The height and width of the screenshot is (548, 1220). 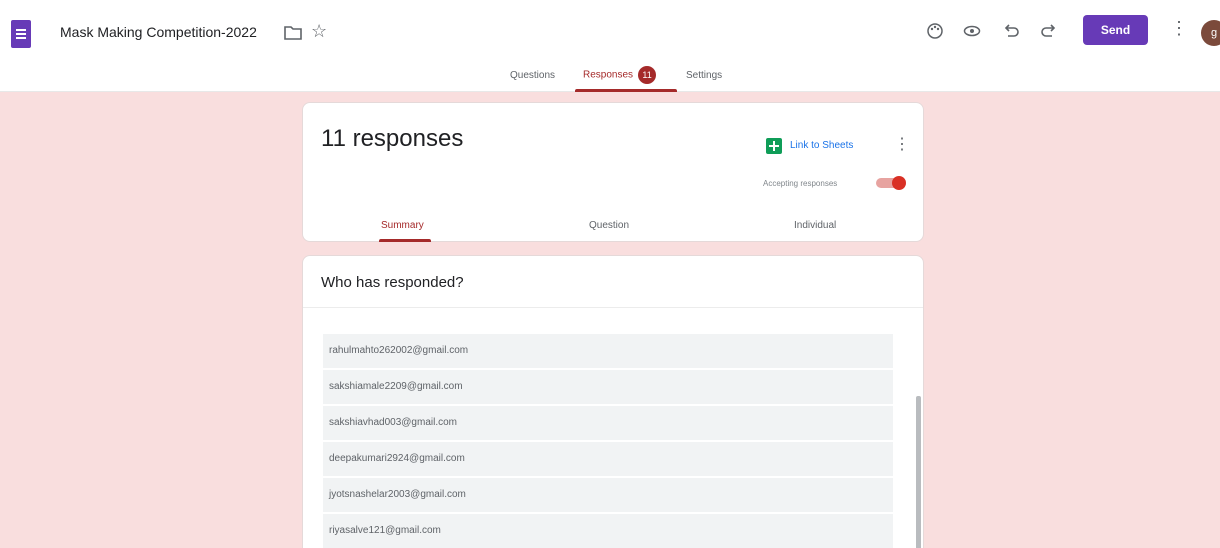 What do you see at coordinates (608, 423) in the screenshot?
I see `respondent-email: sakshiavhad003@gmail.com` at bounding box center [608, 423].